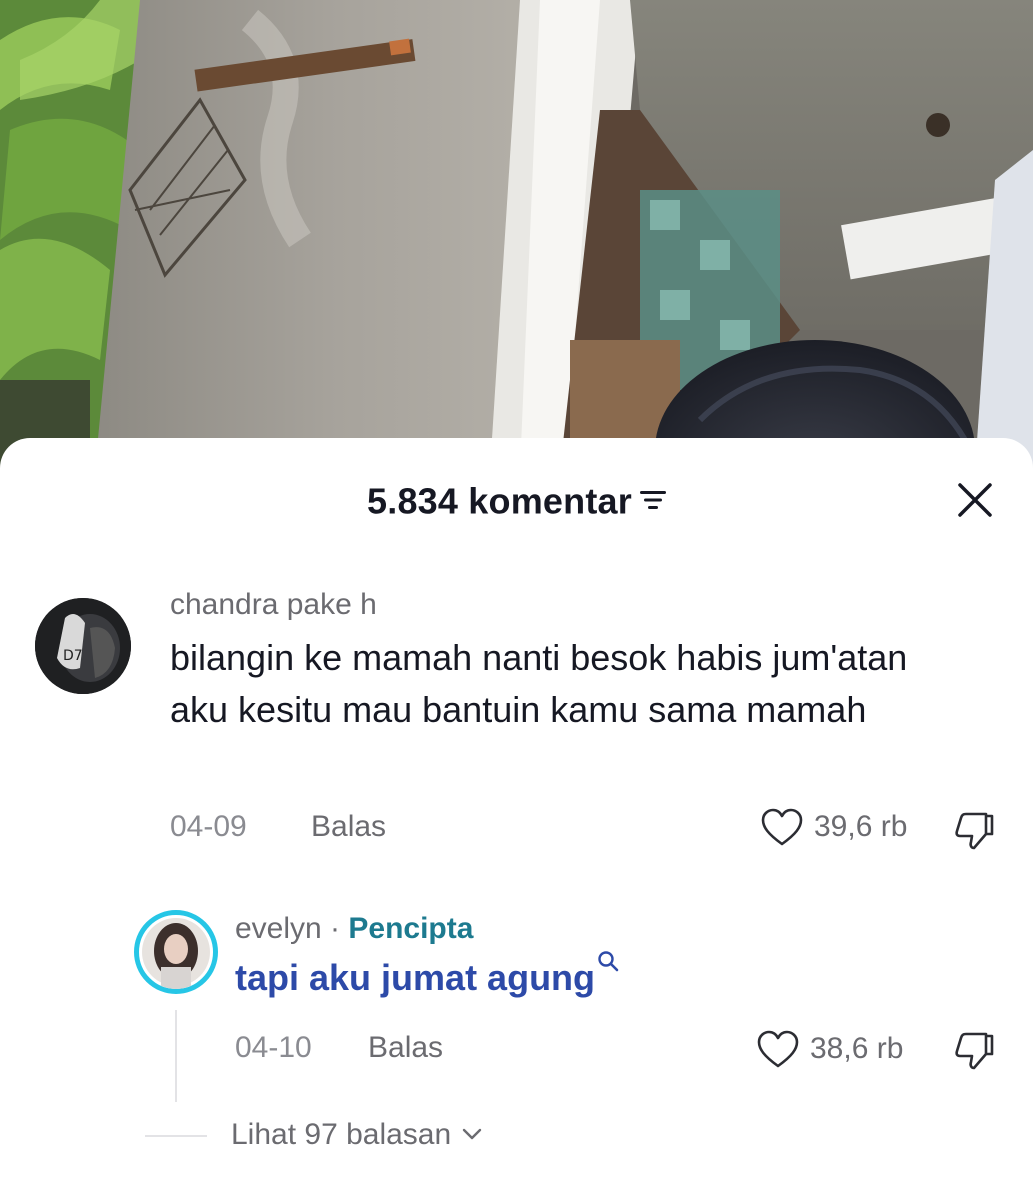 The image size is (1033, 1199). I want to click on avatar: D7, so click(83, 646).